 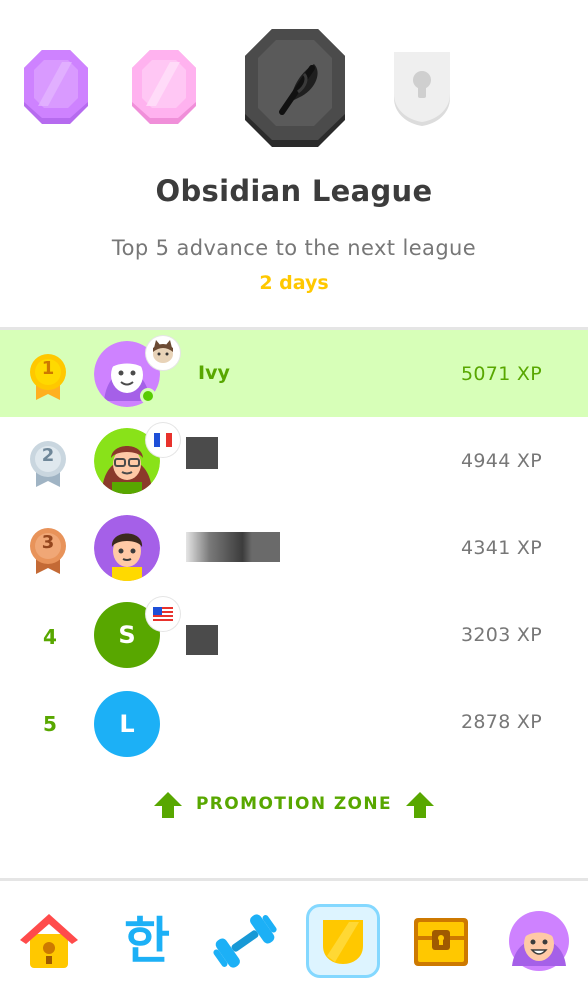 What do you see at coordinates (501, 461) in the screenshot?
I see `xp-value: 4944 XP` at bounding box center [501, 461].